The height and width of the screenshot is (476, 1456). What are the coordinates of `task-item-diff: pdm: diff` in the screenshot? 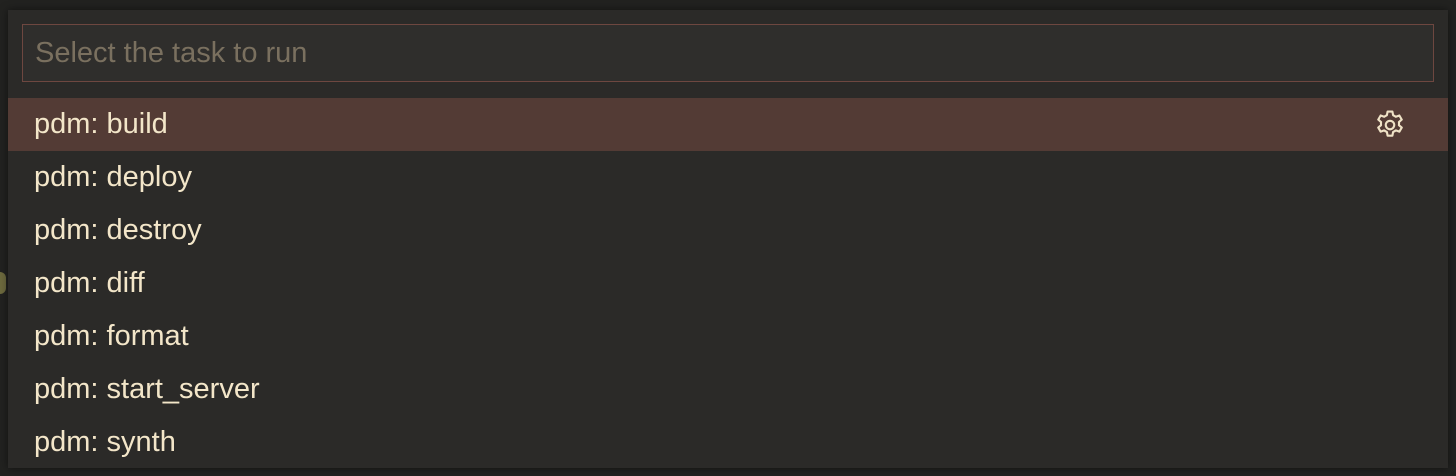 It's located at (728, 283).